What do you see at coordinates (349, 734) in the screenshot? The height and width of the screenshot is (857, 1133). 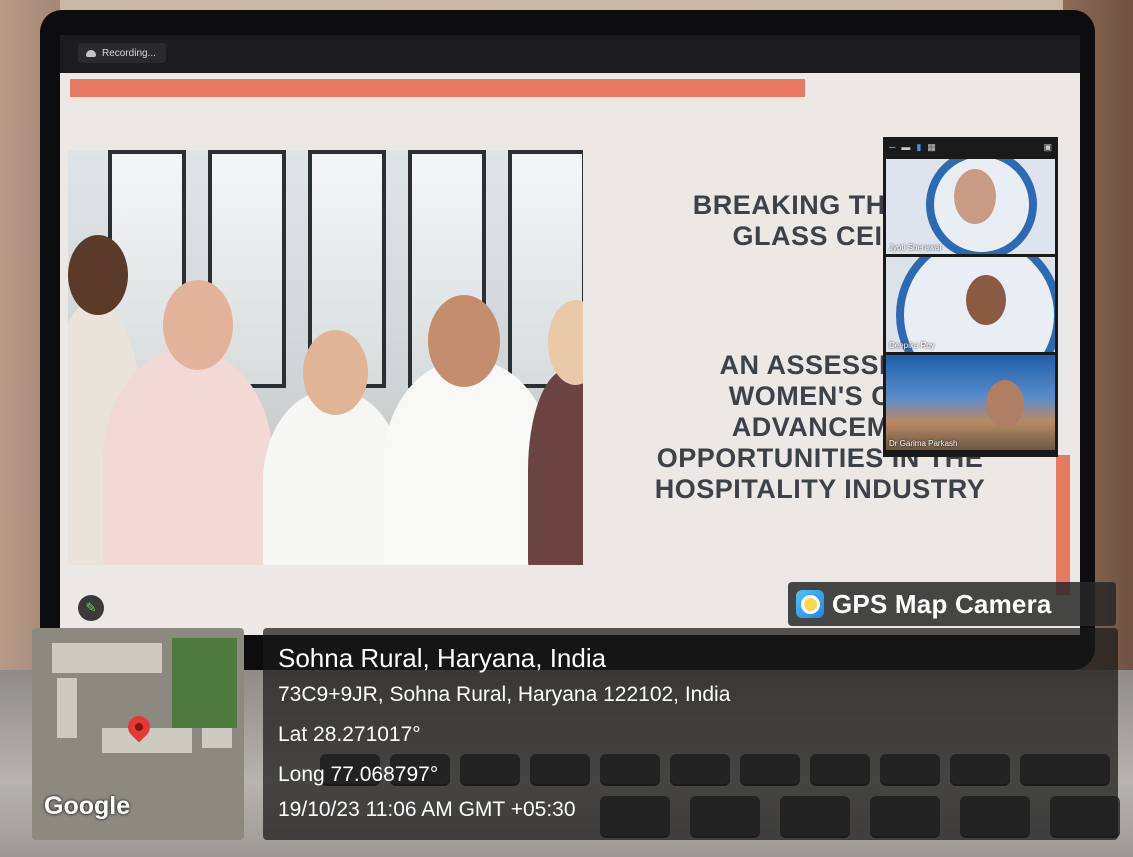 I see `gps-latitude: Lat 28.271017°` at bounding box center [349, 734].